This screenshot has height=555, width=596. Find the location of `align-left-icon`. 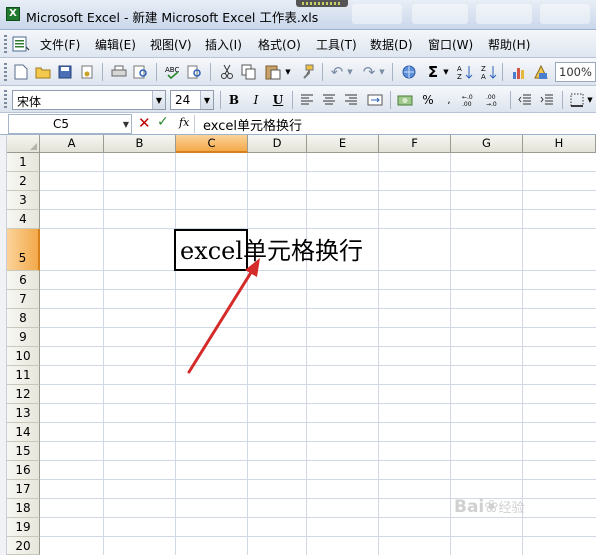

align-left-icon is located at coordinates (307, 100).